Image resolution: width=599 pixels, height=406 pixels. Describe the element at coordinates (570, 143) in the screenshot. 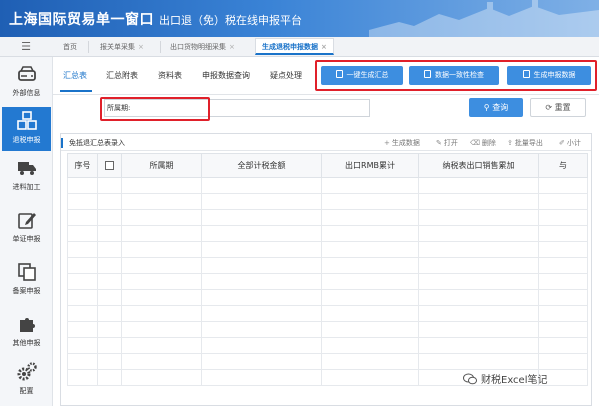

I see `subtotal-tool: ✐ 小计` at that location.